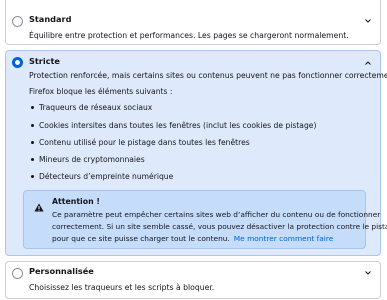  What do you see at coordinates (17, 21) in the screenshot?
I see `radio-standard` at bounding box center [17, 21].